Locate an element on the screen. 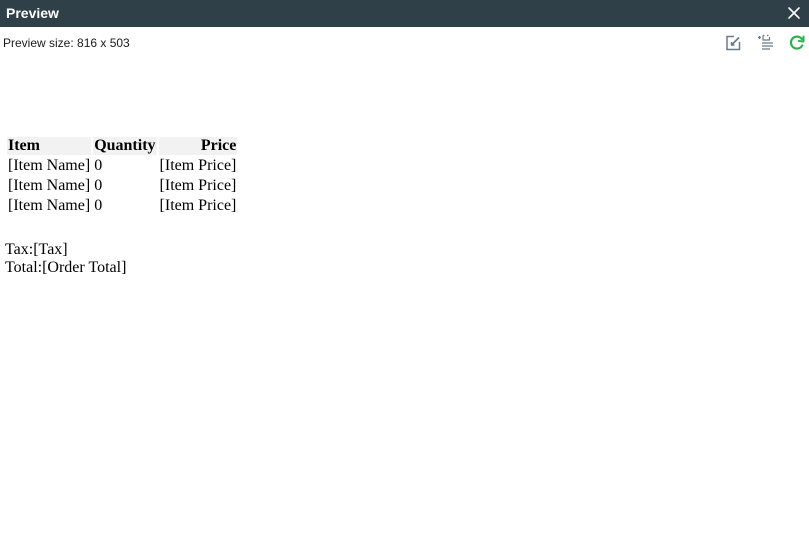 The width and height of the screenshot is (809, 560). title-bar: Preview is located at coordinates (404, 13).